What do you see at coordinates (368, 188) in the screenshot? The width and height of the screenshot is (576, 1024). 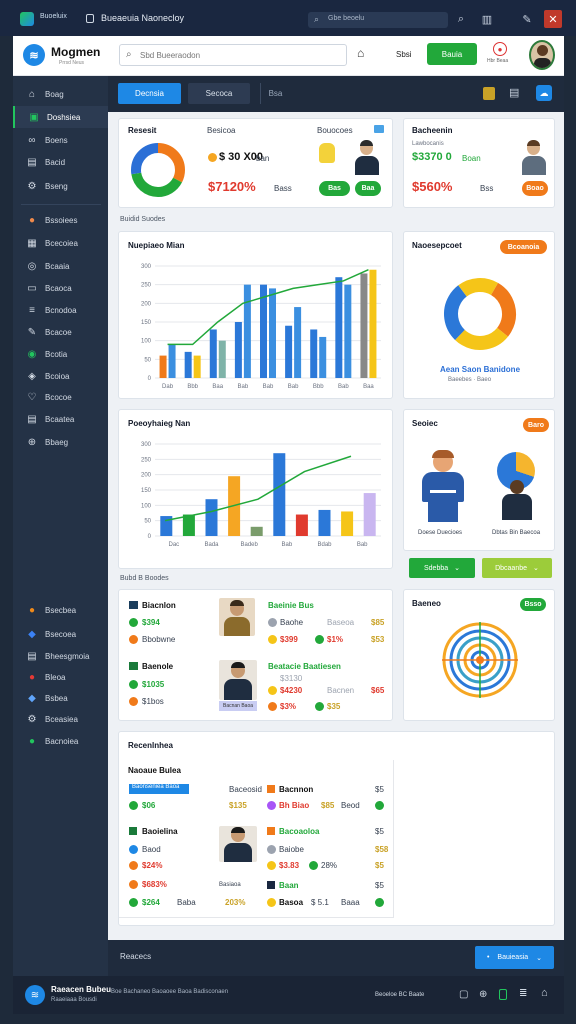 I see `card1-pill-2: Baa` at bounding box center [368, 188].